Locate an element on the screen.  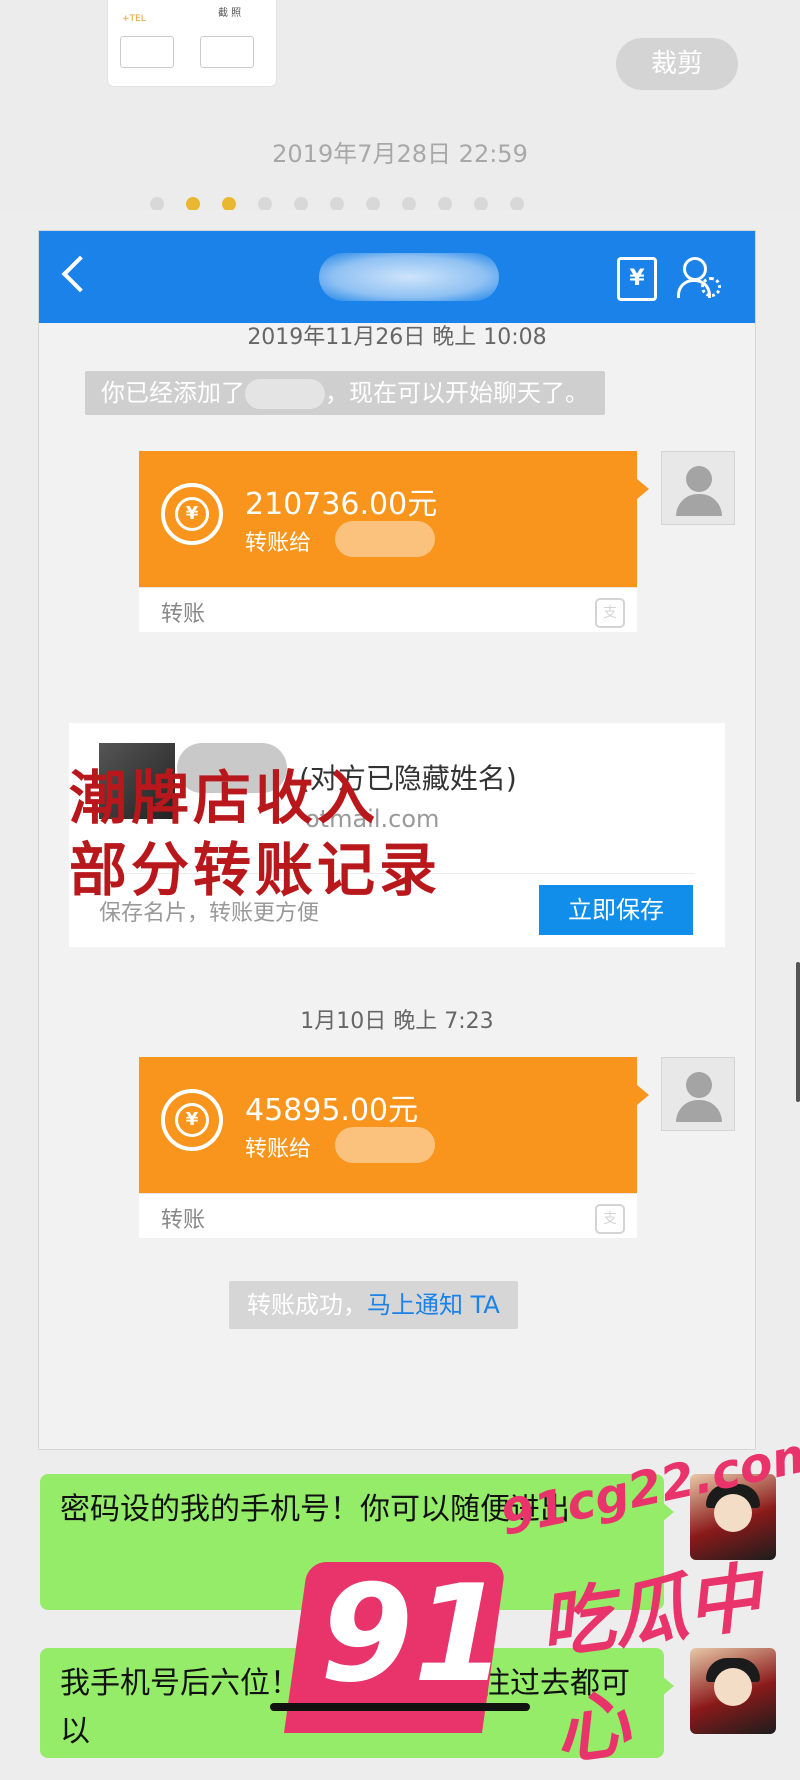
scrollbar is located at coordinates (798, 1032).